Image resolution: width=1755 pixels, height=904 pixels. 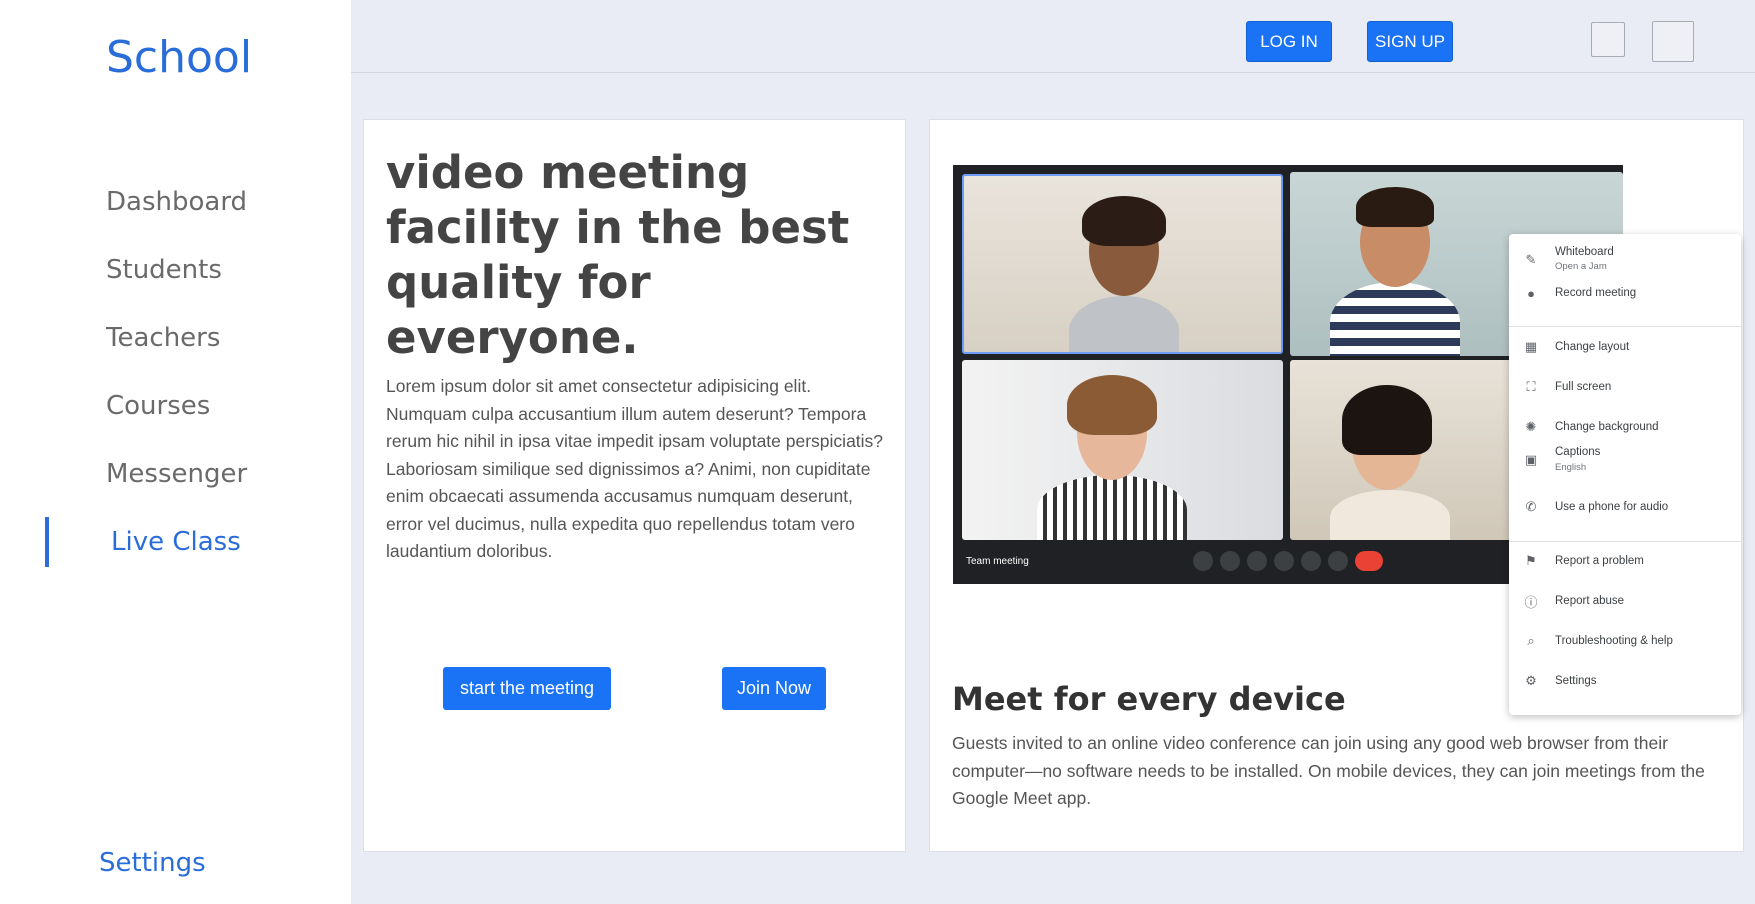 What do you see at coordinates (175, 270) in the screenshot?
I see `sidebar-item-students: Students` at bounding box center [175, 270].